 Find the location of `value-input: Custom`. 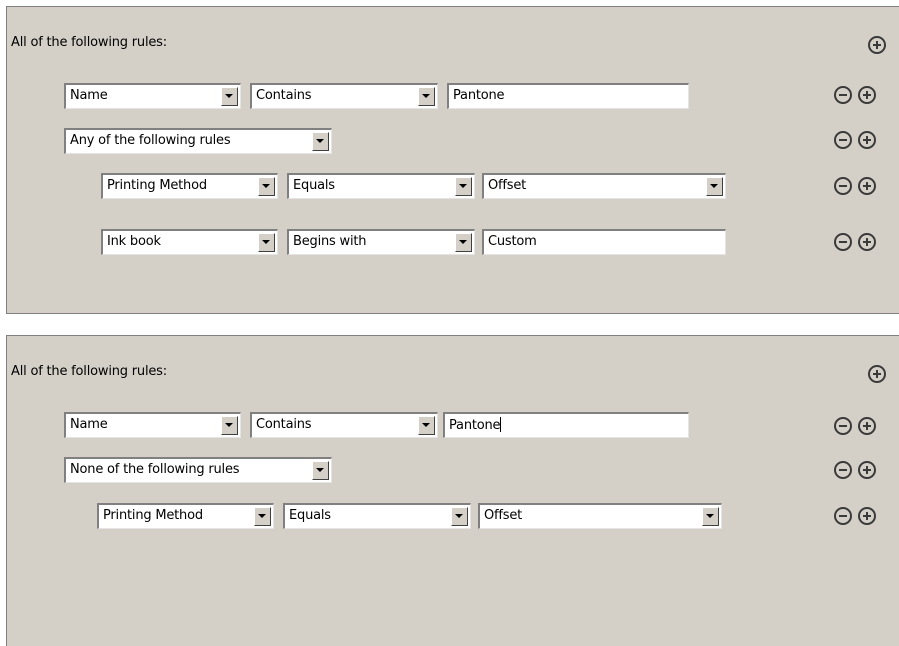

value-input: Custom is located at coordinates (604, 242).